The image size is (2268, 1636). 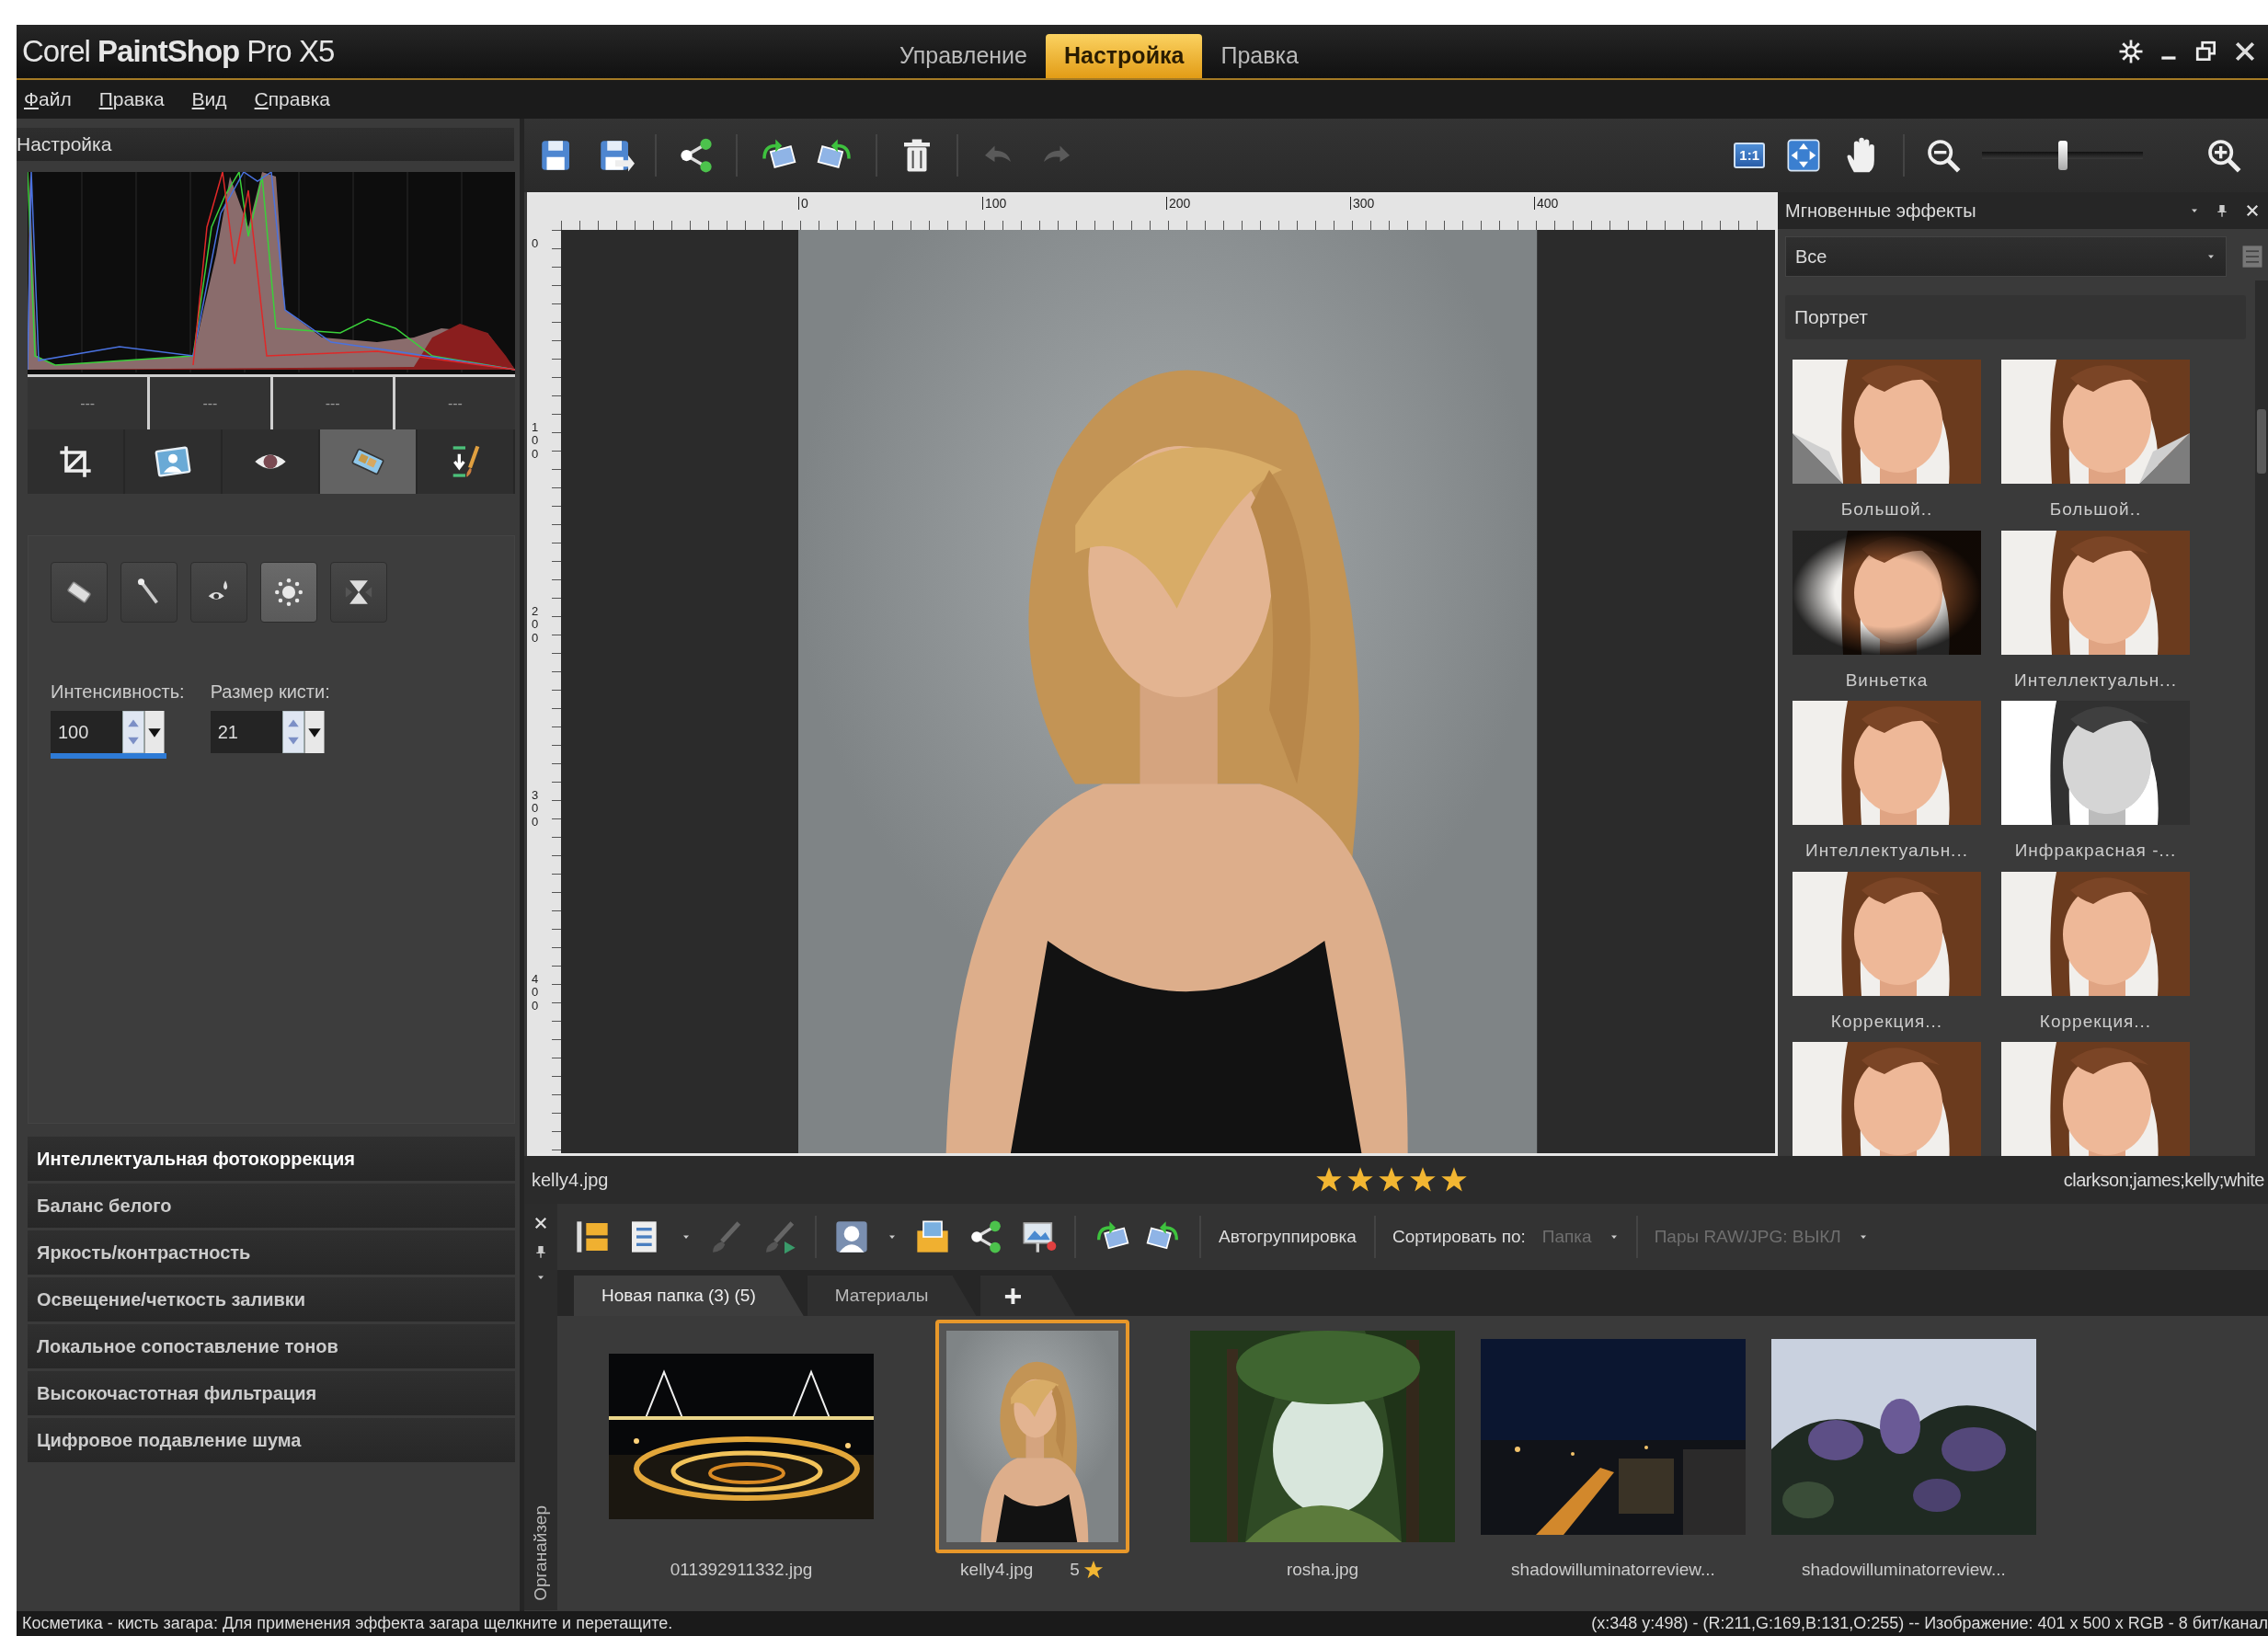 What do you see at coordinates (271, 1299) in the screenshot?
I see `correction-item: Освещение/четкость заливки` at bounding box center [271, 1299].